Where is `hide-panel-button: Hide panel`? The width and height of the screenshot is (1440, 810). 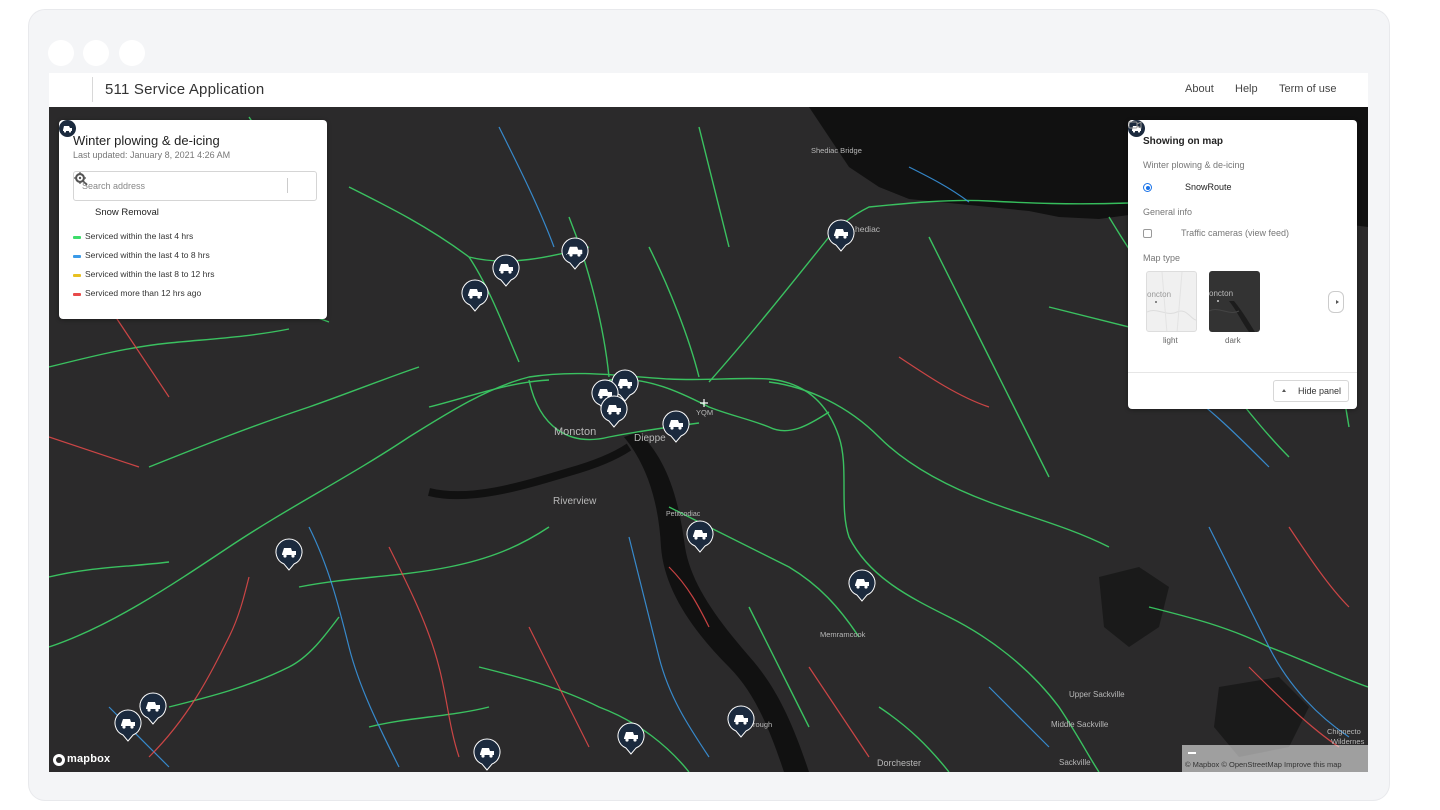
hide-panel-button: Hide panel is located at coordinates (1311, 391).